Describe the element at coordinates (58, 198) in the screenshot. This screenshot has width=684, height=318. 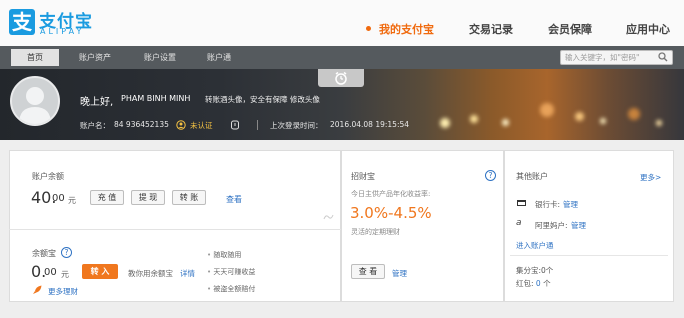
I see `balance-cents: 00` at that location.